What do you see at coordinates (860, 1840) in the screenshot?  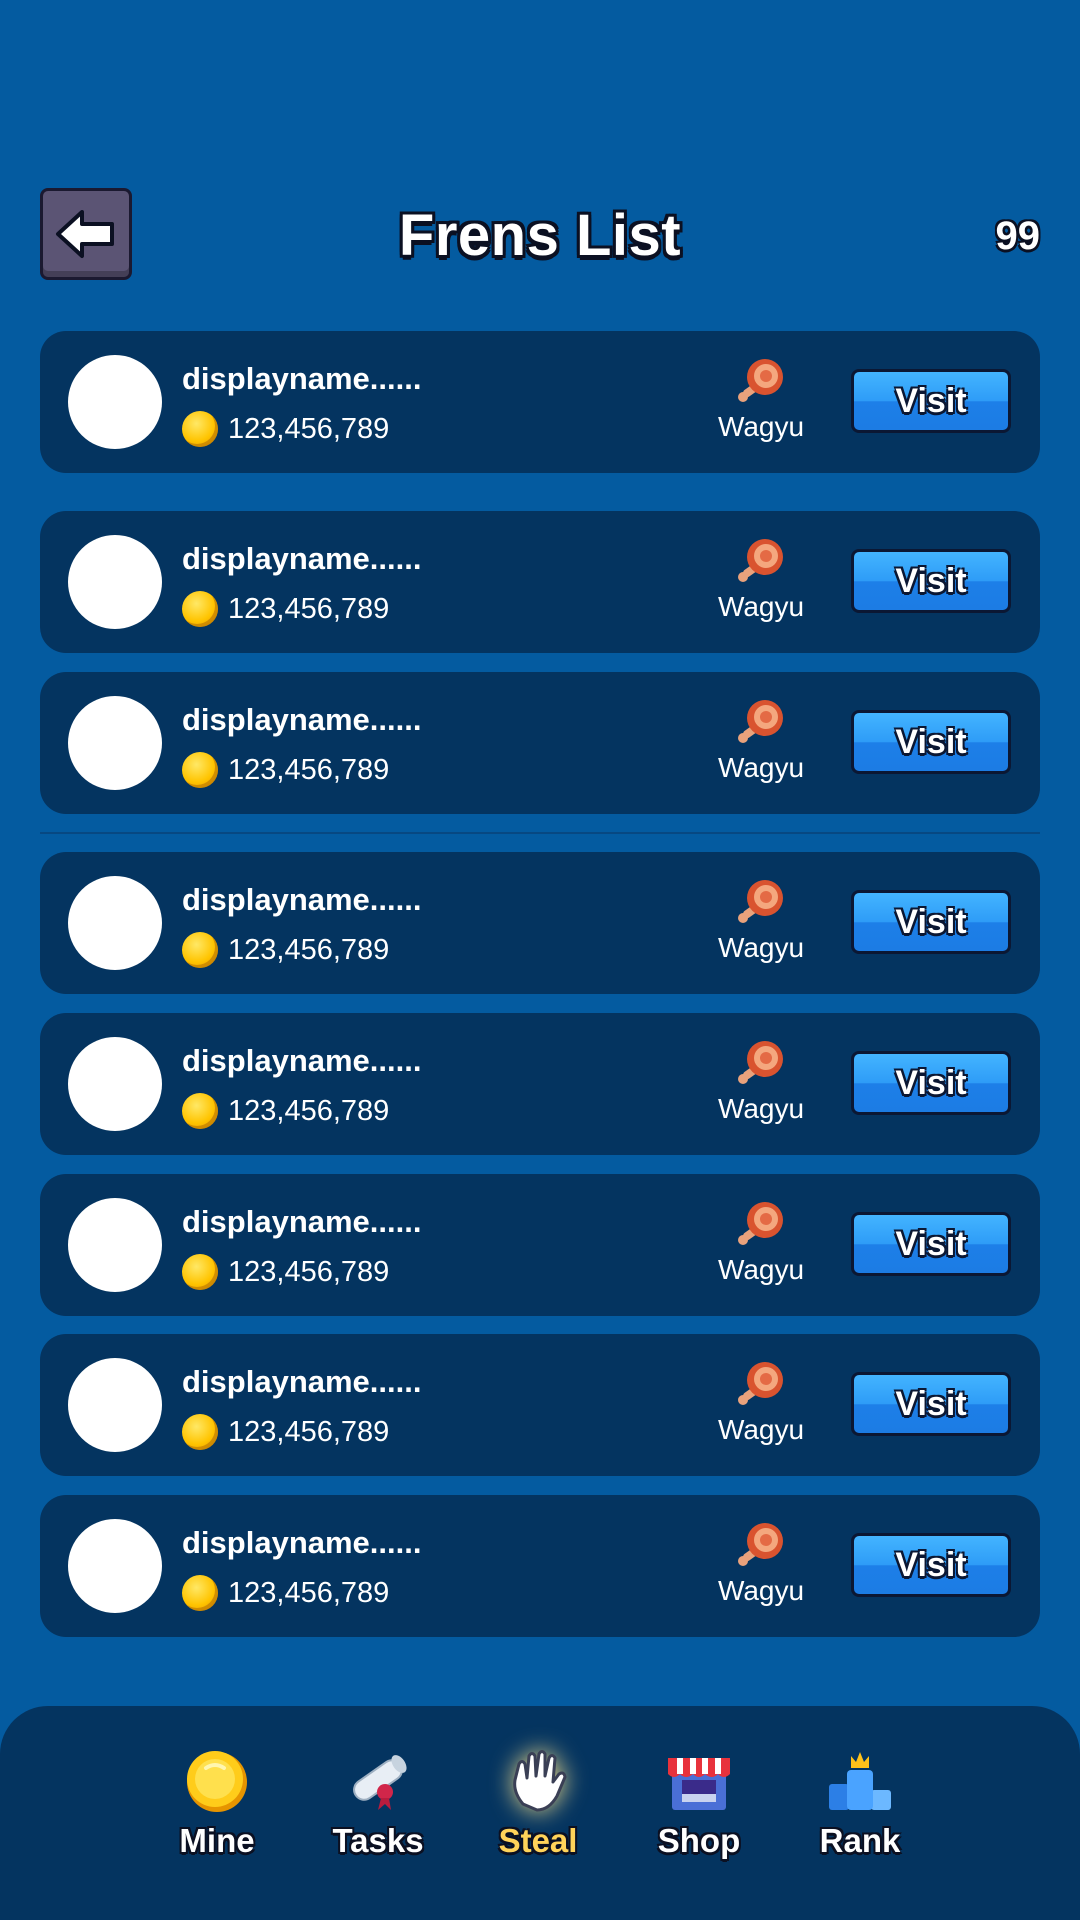 I see `nav-label: Rank` at bounding box center [860, 1840].